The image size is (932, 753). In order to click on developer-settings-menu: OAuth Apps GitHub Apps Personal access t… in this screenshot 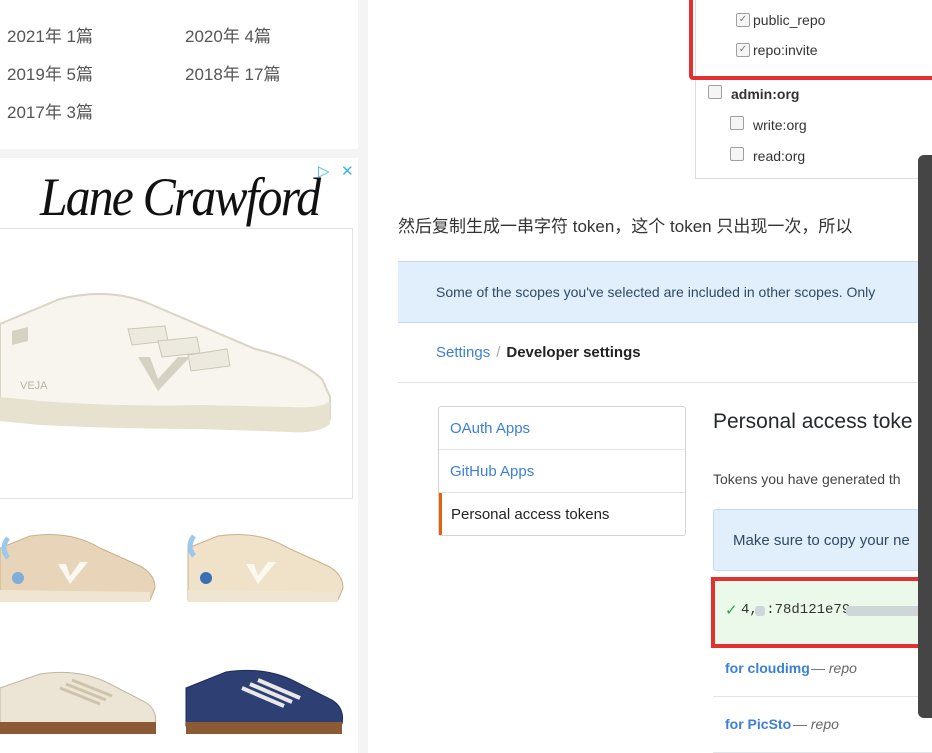, I will do `click(562, 471)`.